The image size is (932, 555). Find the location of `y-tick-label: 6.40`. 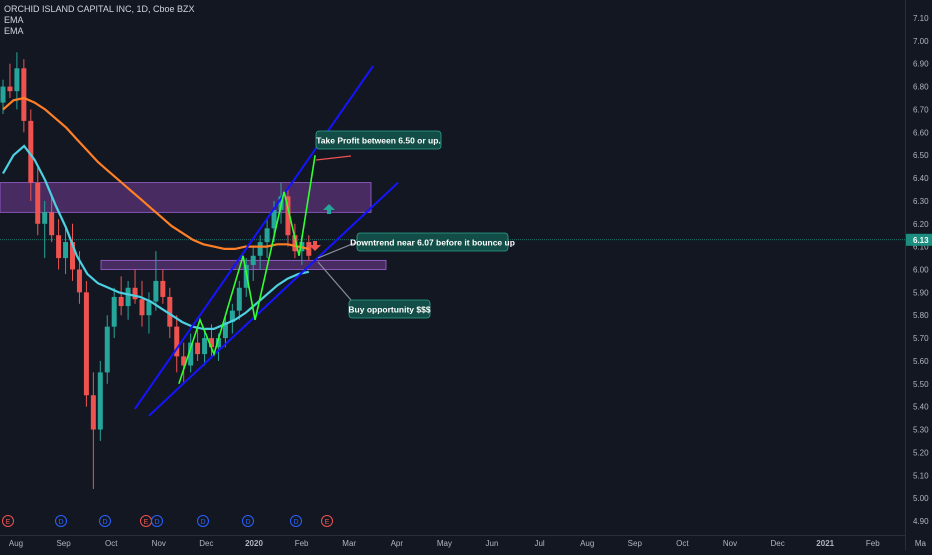

y-tick-label: 6.40 is located at coordinates (921, 178).